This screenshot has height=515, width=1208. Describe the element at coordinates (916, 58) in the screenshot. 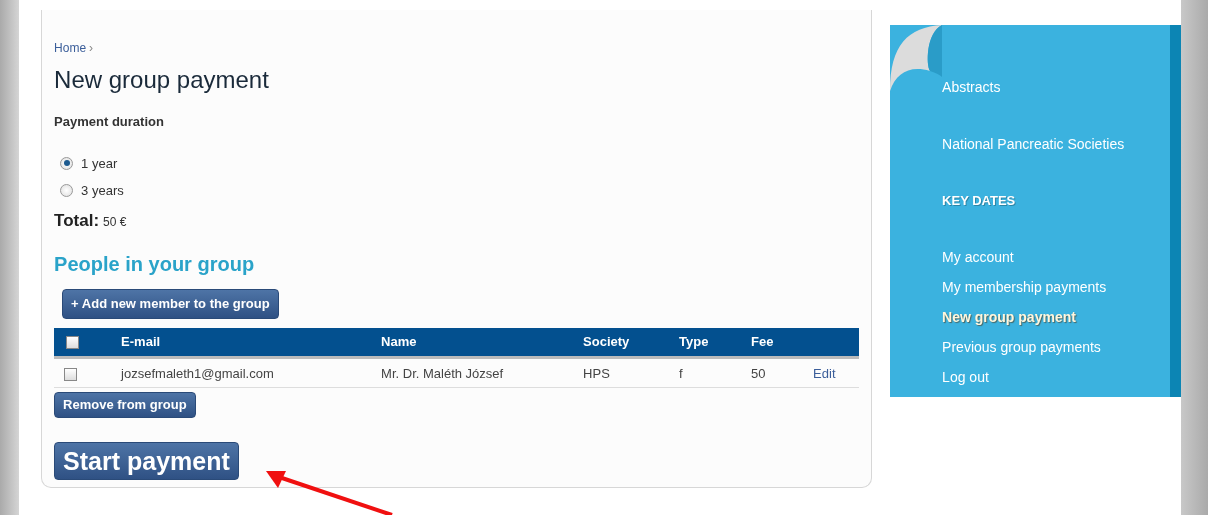

I see `page-curl-icon` at that location.